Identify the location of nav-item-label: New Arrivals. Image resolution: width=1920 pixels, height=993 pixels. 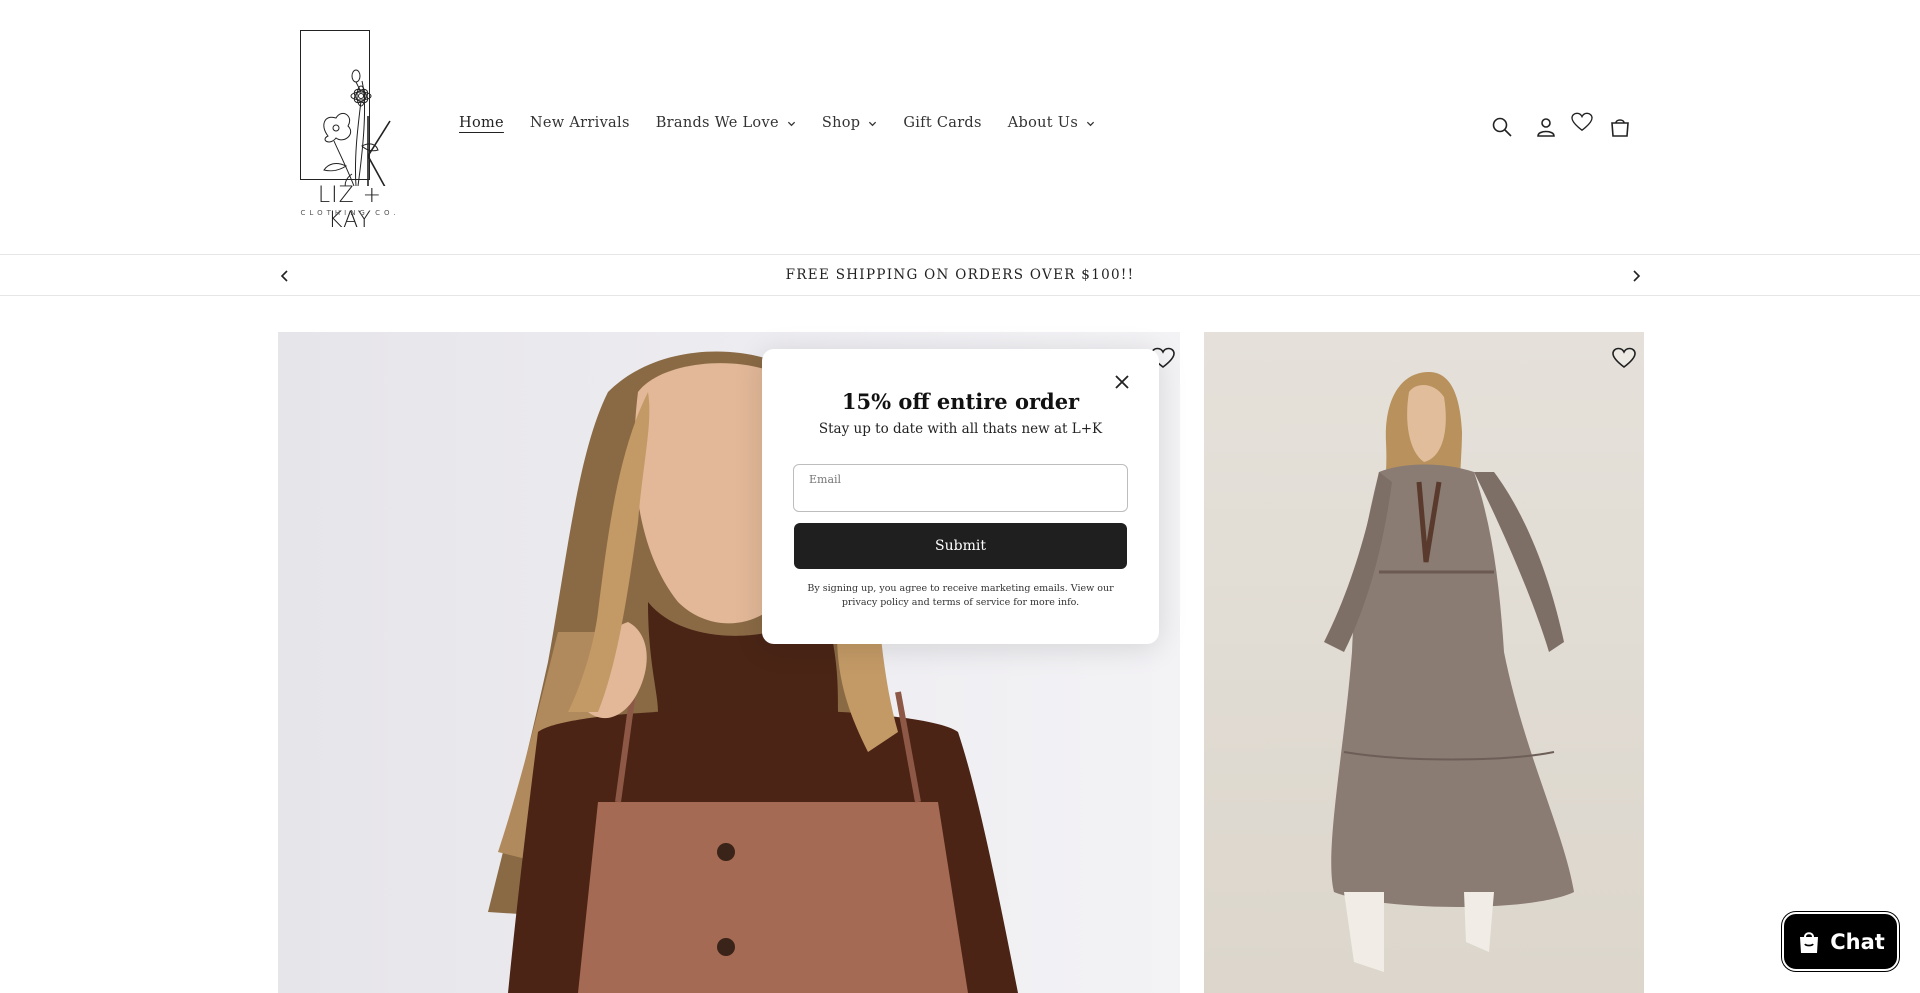
(579, 123).